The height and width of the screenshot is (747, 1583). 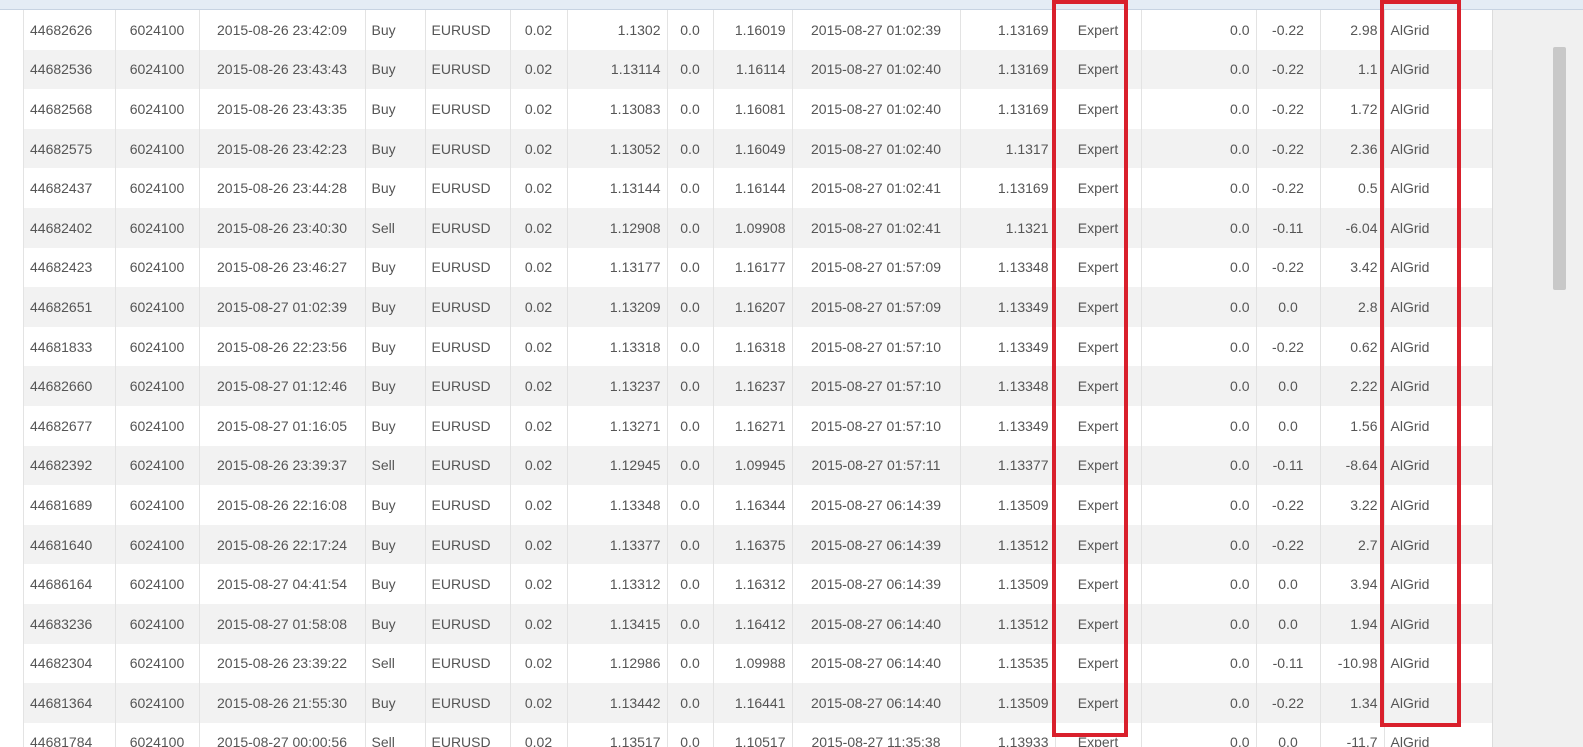 I want to click on cell-profit: -6.04, so click(x=1352, y=227).